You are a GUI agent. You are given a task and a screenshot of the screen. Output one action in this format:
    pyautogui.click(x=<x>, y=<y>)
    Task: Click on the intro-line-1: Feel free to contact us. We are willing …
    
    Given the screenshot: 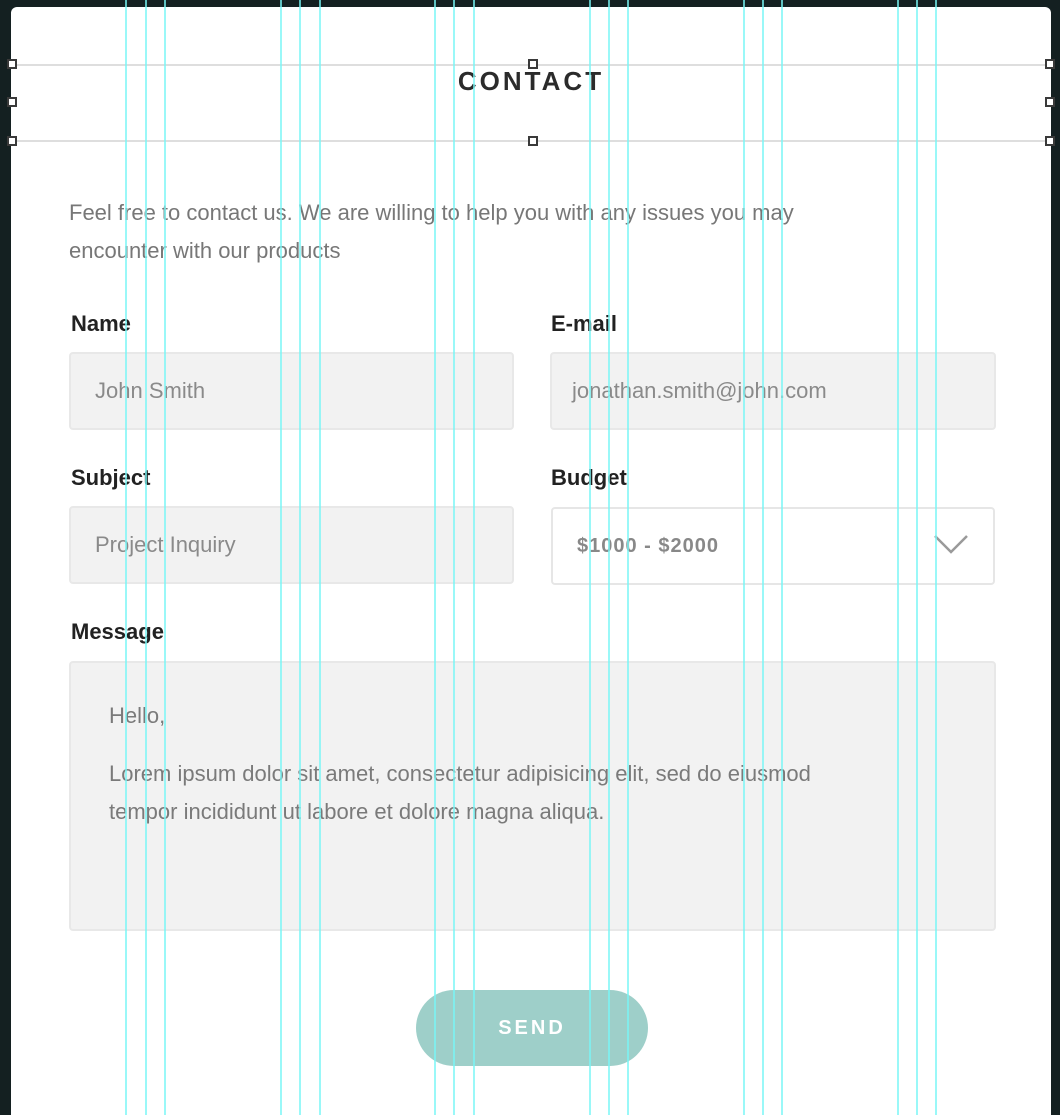 What is the action you would take?
    pyautogui.click(x=431, y=212)
    